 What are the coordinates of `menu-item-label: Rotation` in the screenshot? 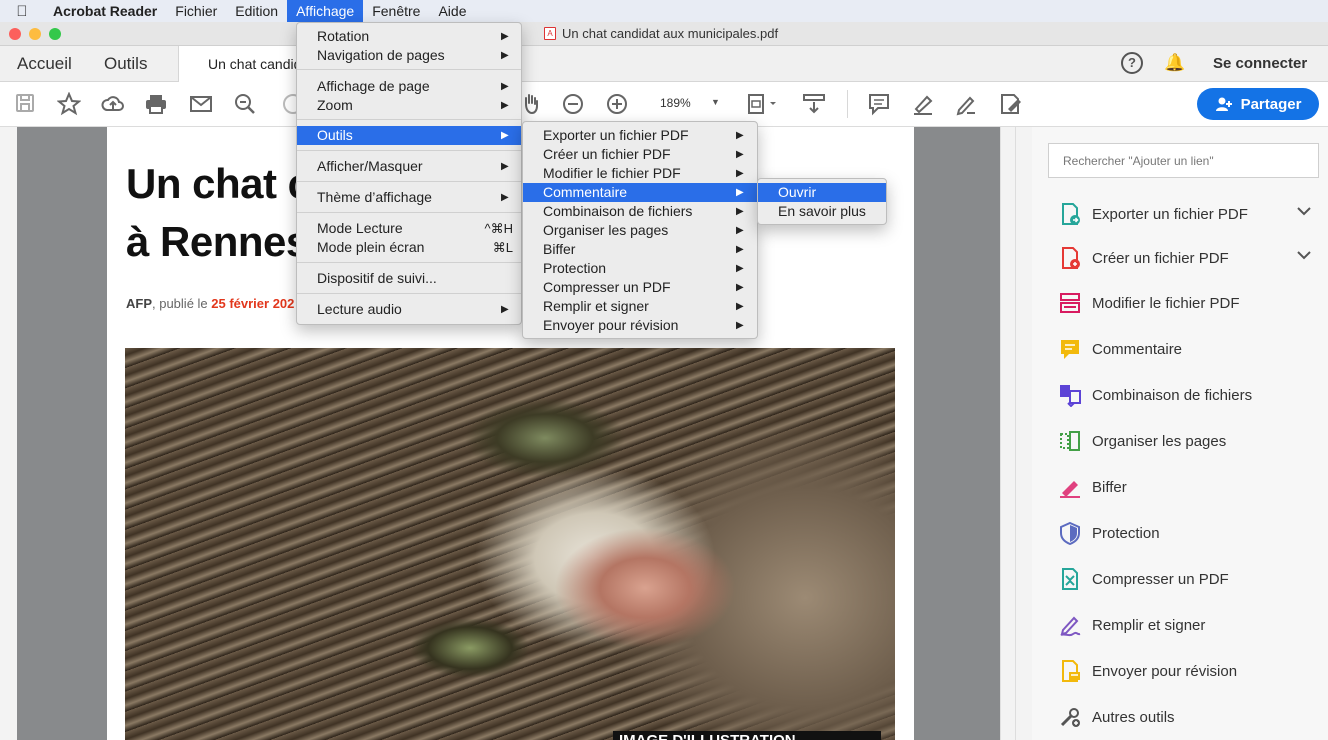 It's located at (343, 36).